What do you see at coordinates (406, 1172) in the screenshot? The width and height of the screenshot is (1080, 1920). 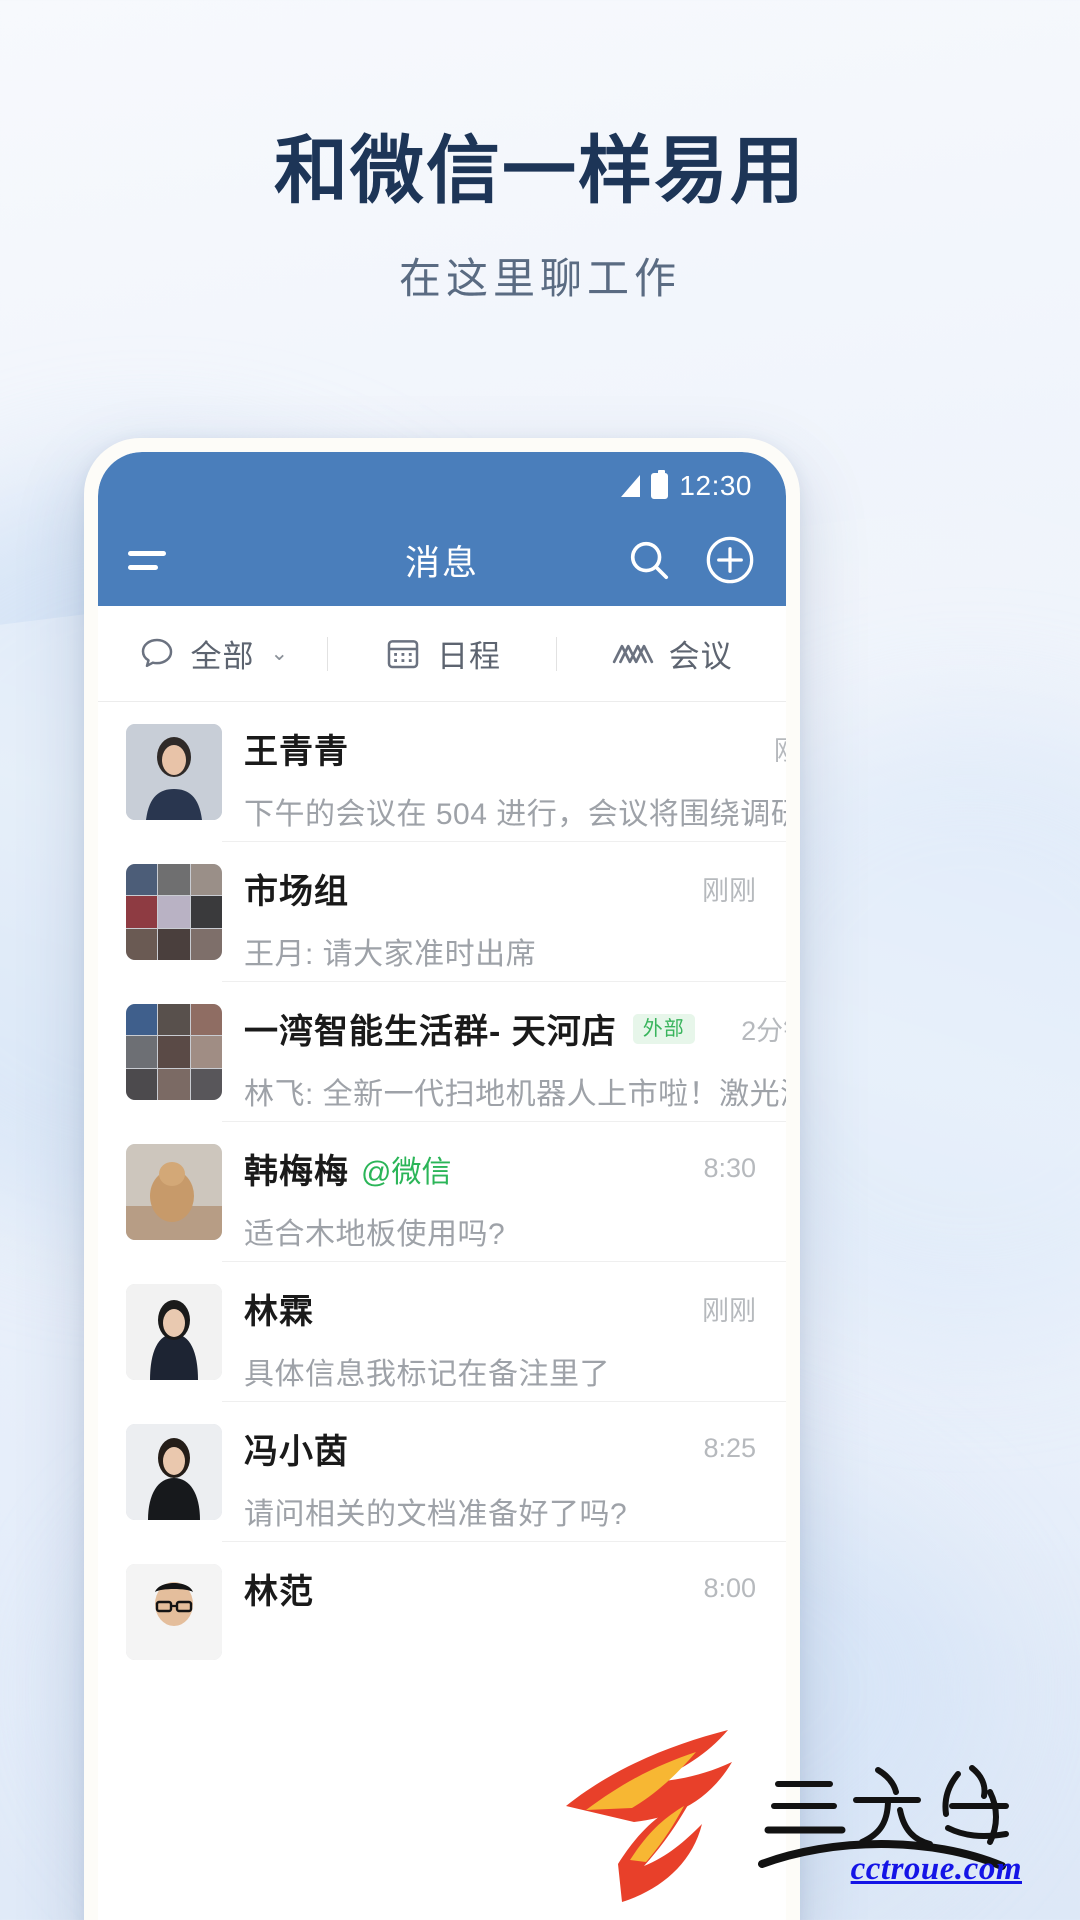 I see `chat-source-tag: @微信` at bounding box center [406, 1172].